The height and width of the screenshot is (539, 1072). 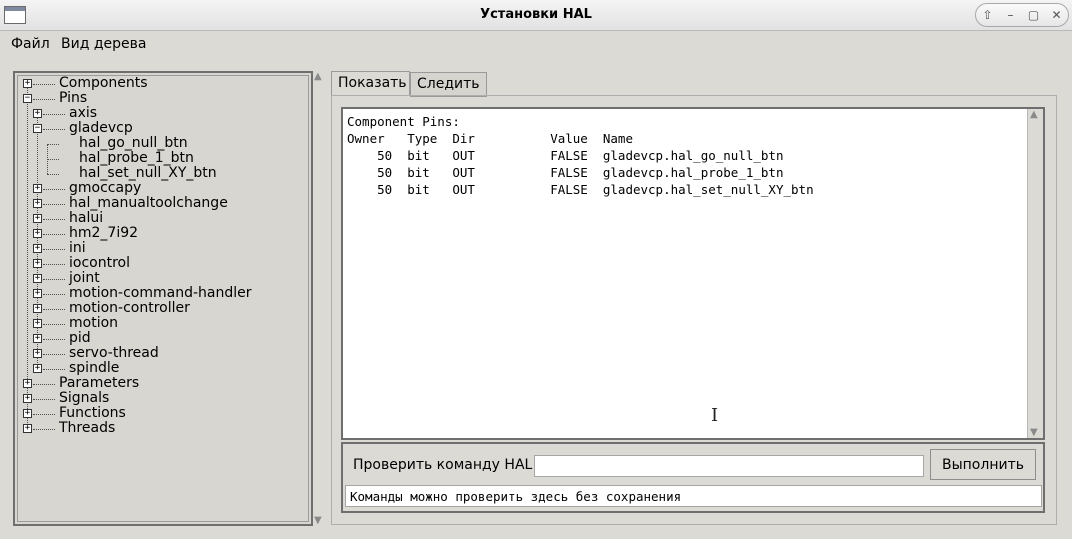 I want to click on tree-node-label: joint, so click(x=84, y=278).